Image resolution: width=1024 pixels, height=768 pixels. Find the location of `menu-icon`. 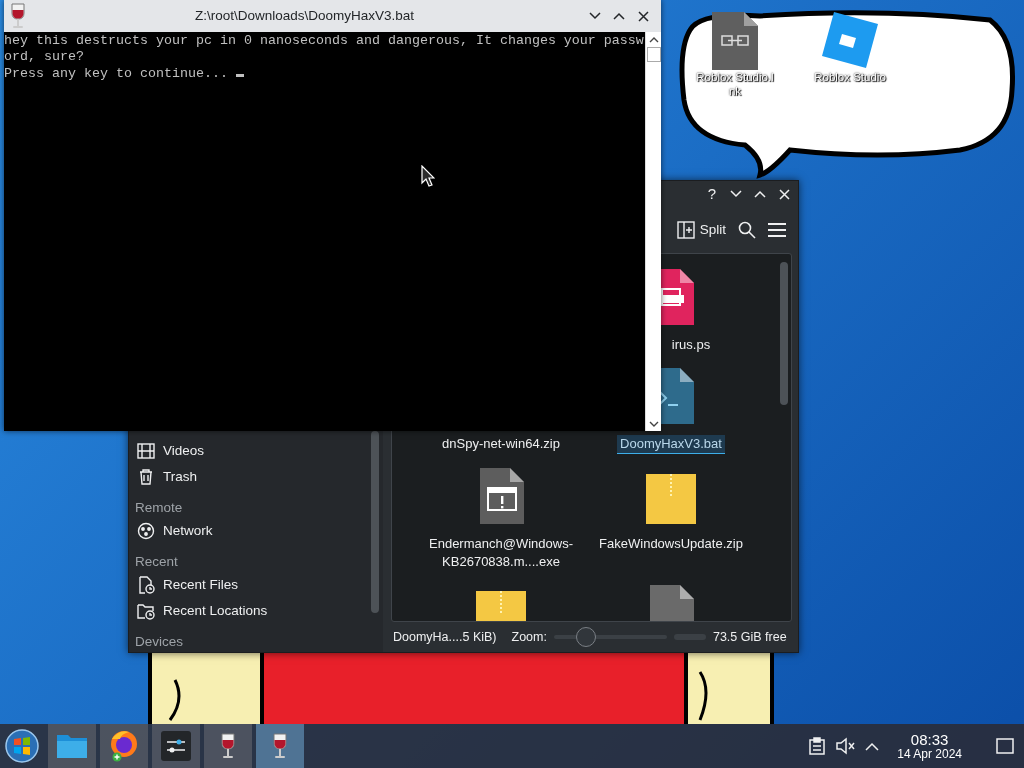

menu-icon is located at coordinates (777, 230).